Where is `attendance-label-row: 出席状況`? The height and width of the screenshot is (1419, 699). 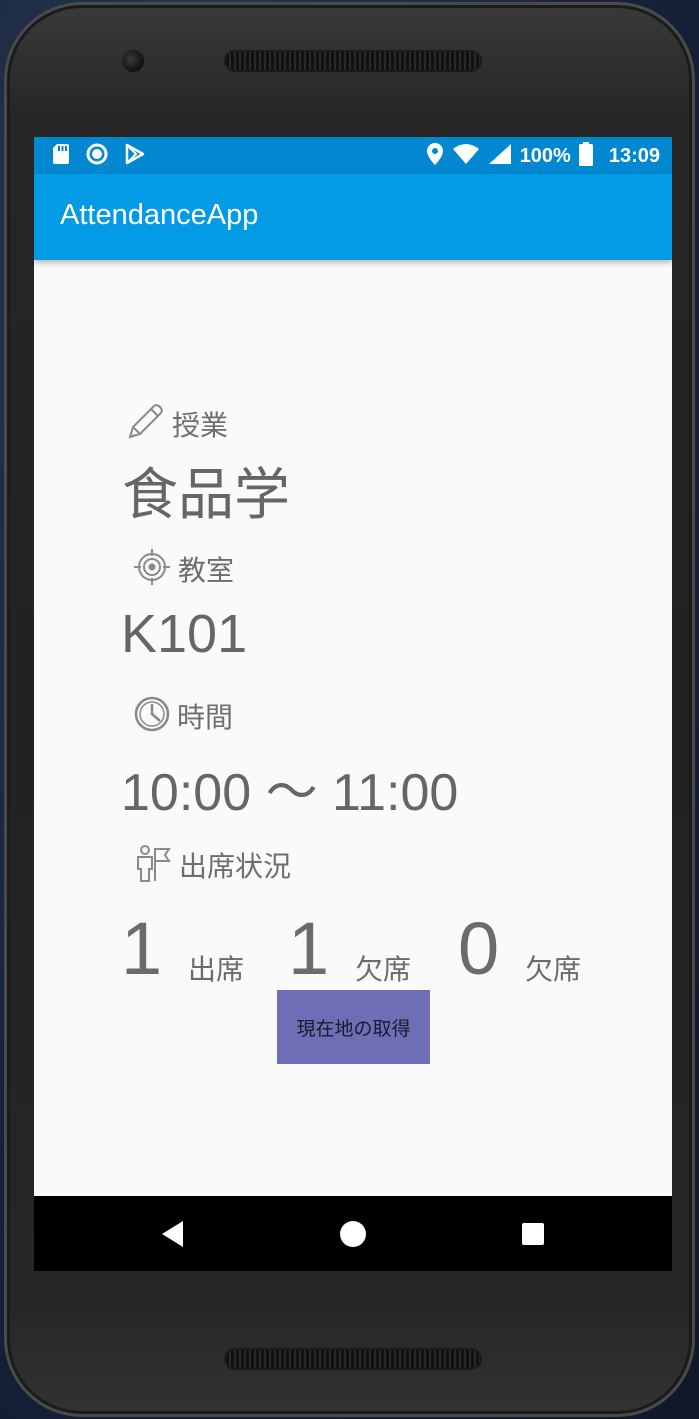 attendance-label-row: 出席状況 is located at coordinates (212, 865).